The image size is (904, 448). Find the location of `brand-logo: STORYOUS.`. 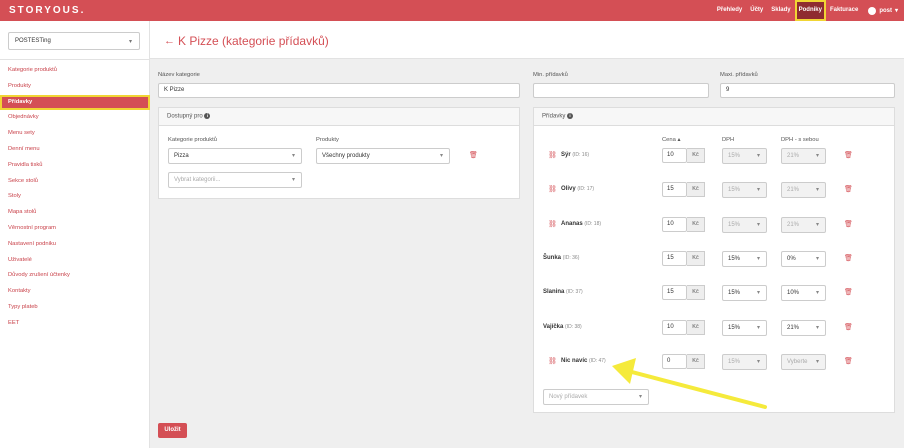

brand-logo: STORYOUS. is located at coordinates (47, 10).